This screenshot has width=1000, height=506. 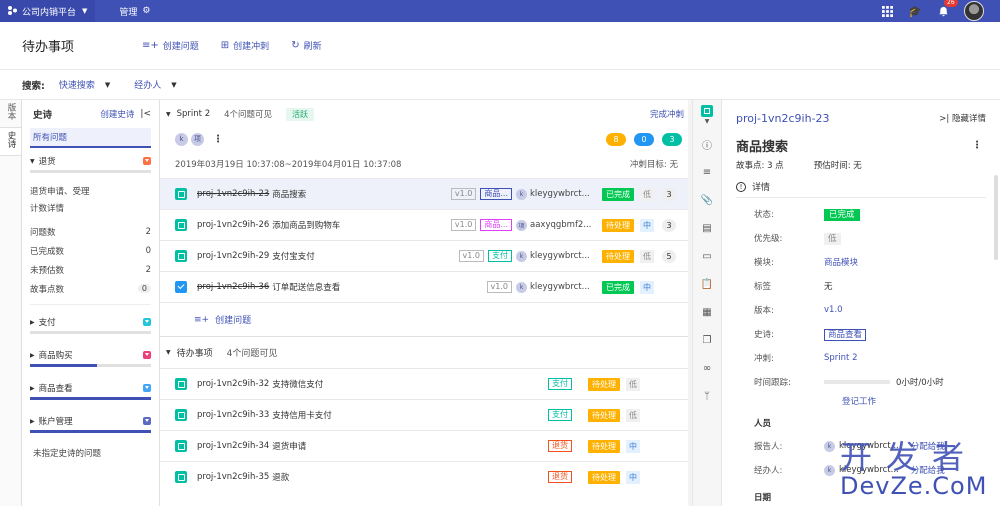 I want to click on epic-name: 支付, so click(x=47, y=323).